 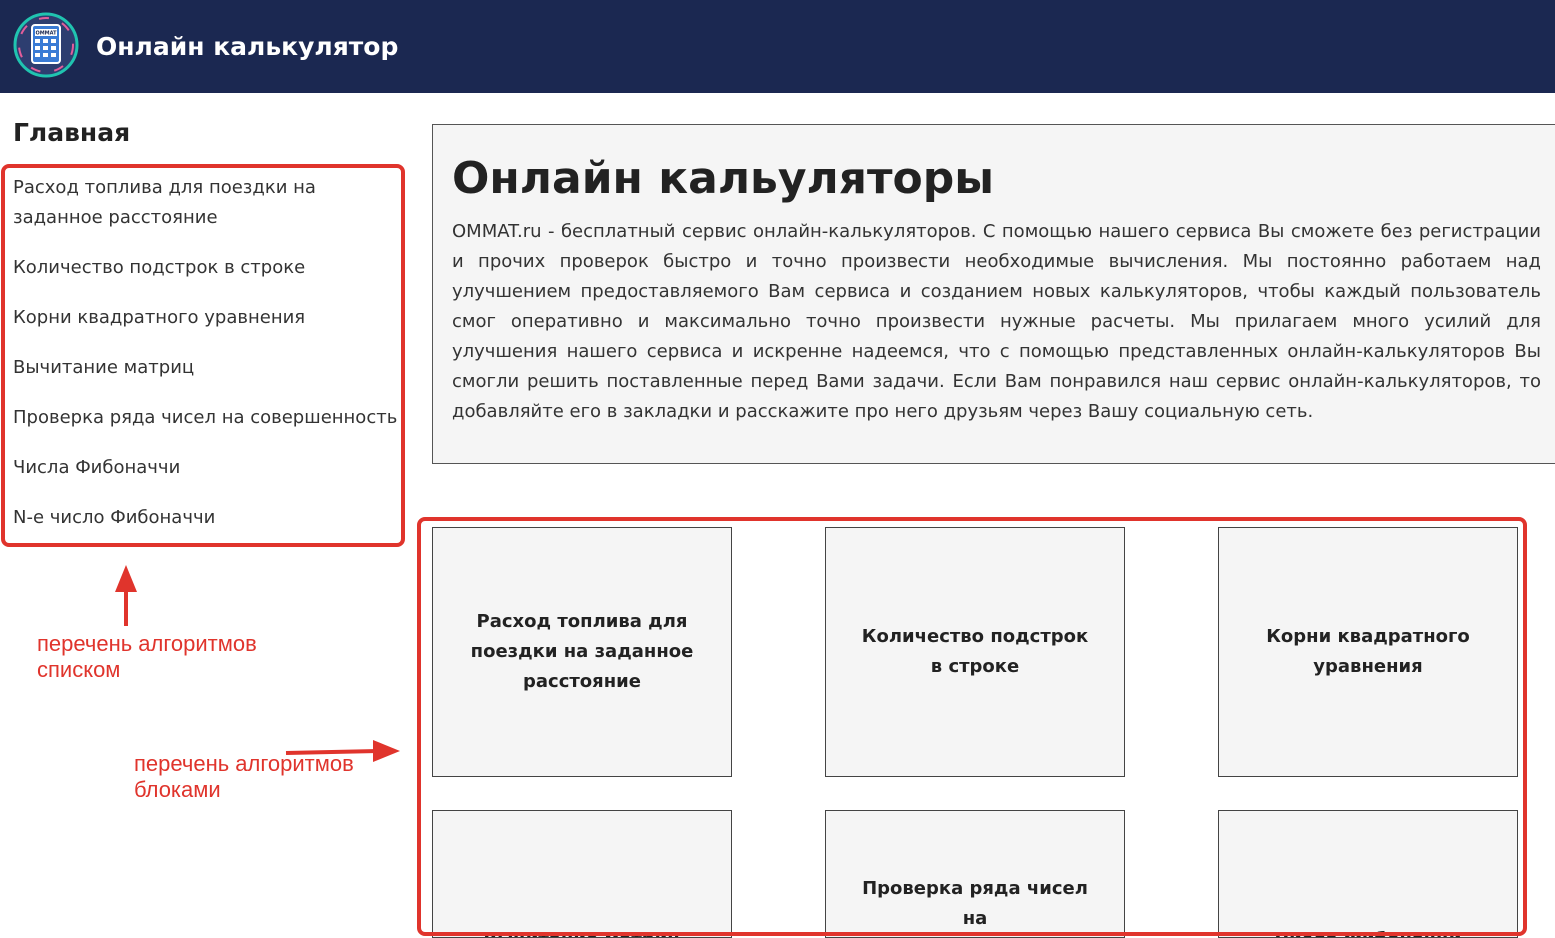 I want to click on sidebar-heading: Главная, so click(x=71, y=133).